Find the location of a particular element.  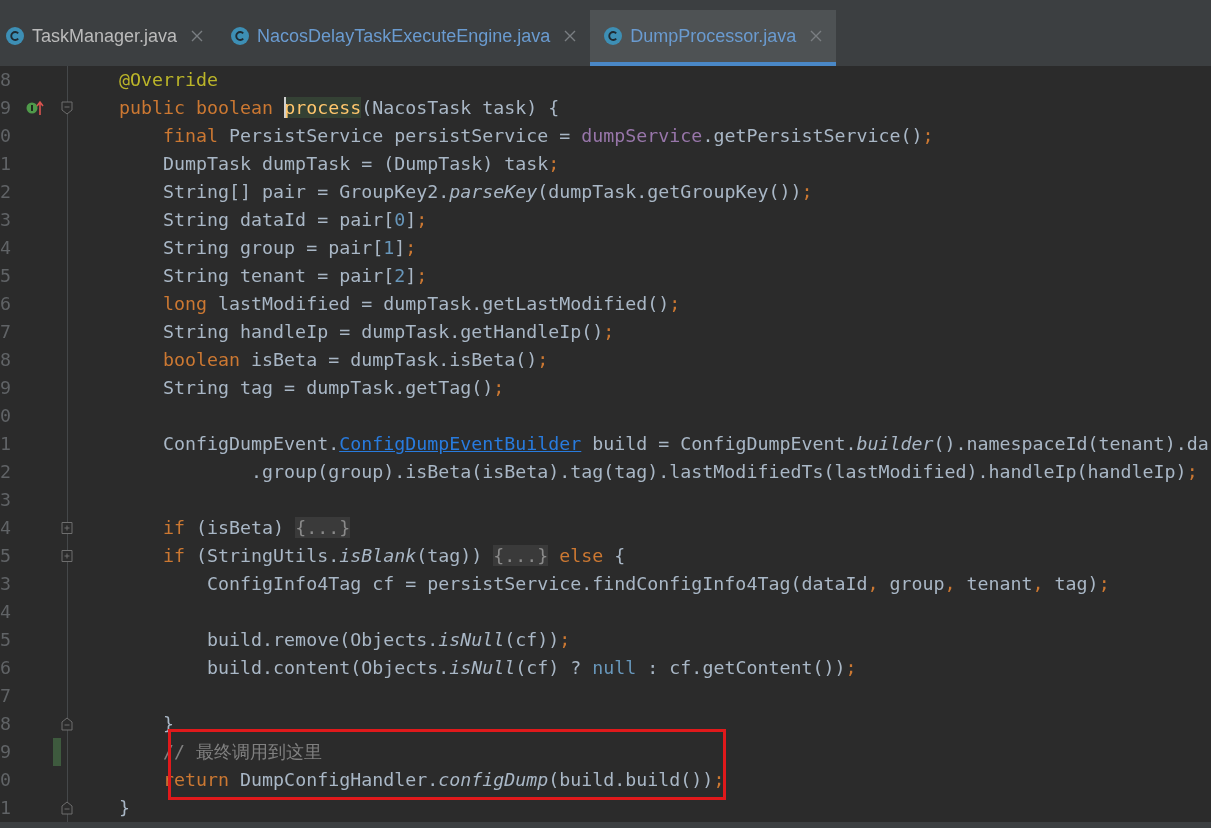

code-line: String group = pair[1]; is located at coordinates (289, 248).